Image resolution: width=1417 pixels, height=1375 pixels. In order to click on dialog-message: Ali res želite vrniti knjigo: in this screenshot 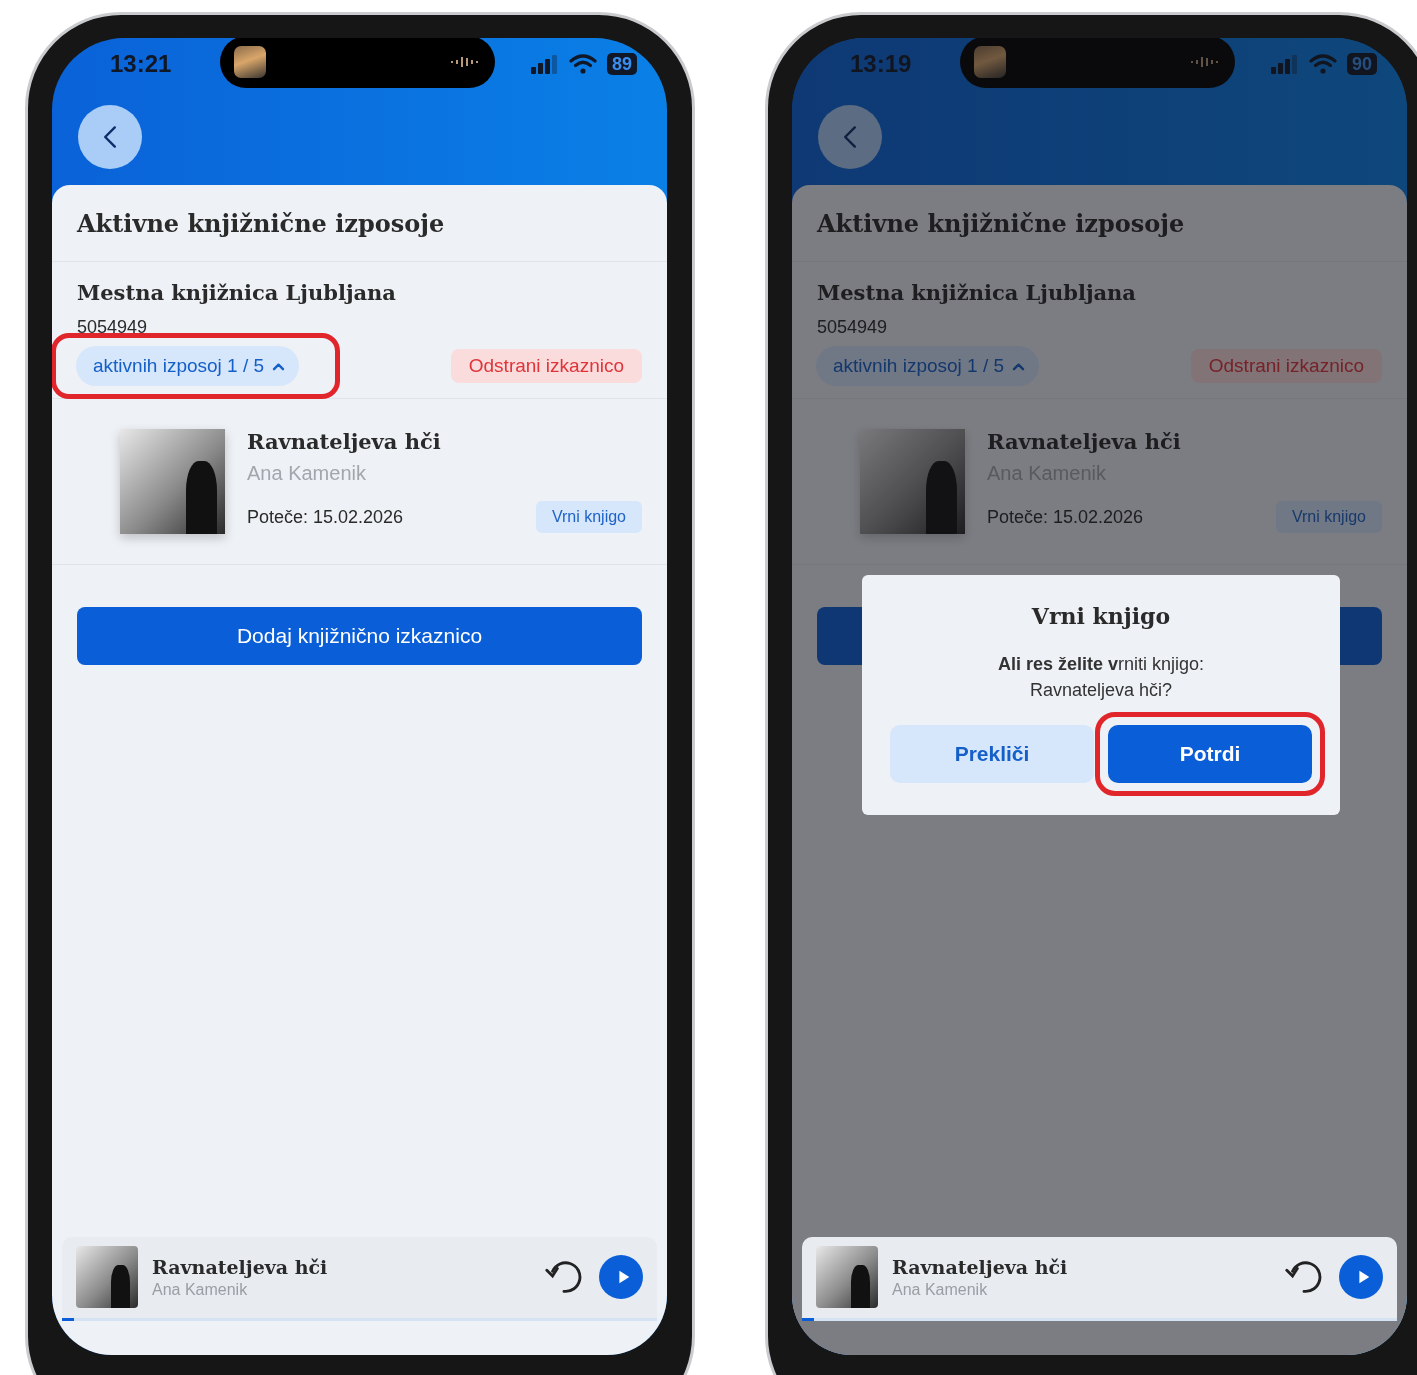, I will do `click(1101, 664)`.